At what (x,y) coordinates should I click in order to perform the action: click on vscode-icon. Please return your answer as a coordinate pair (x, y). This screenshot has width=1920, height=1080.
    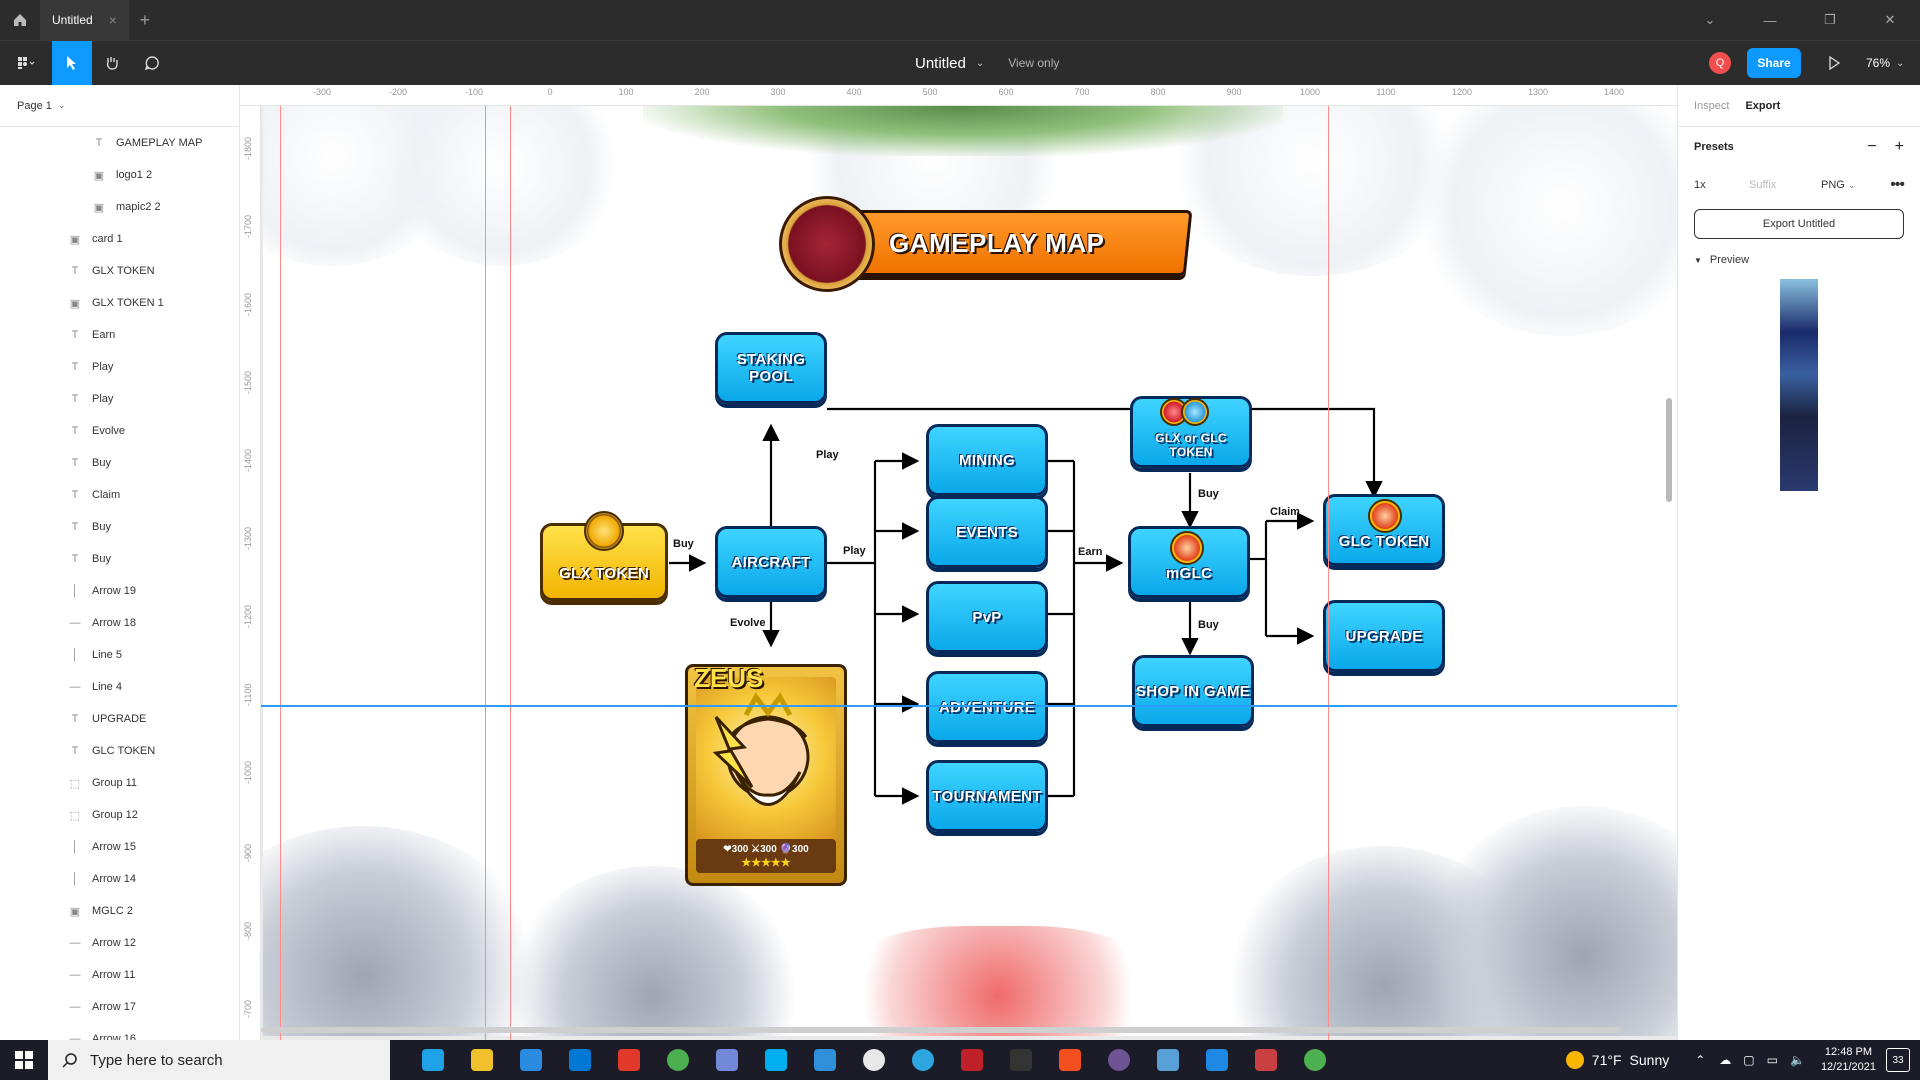
    Looking at the image, I should click on (824, 1060).